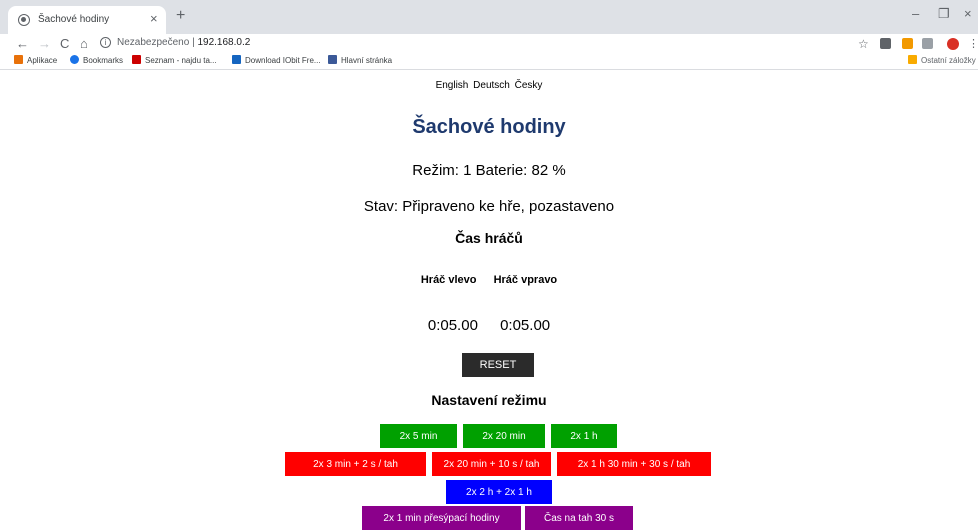 This screenshot has height=530, width=978. I want to click on lang-cesky: Česky, so click(529, 85).